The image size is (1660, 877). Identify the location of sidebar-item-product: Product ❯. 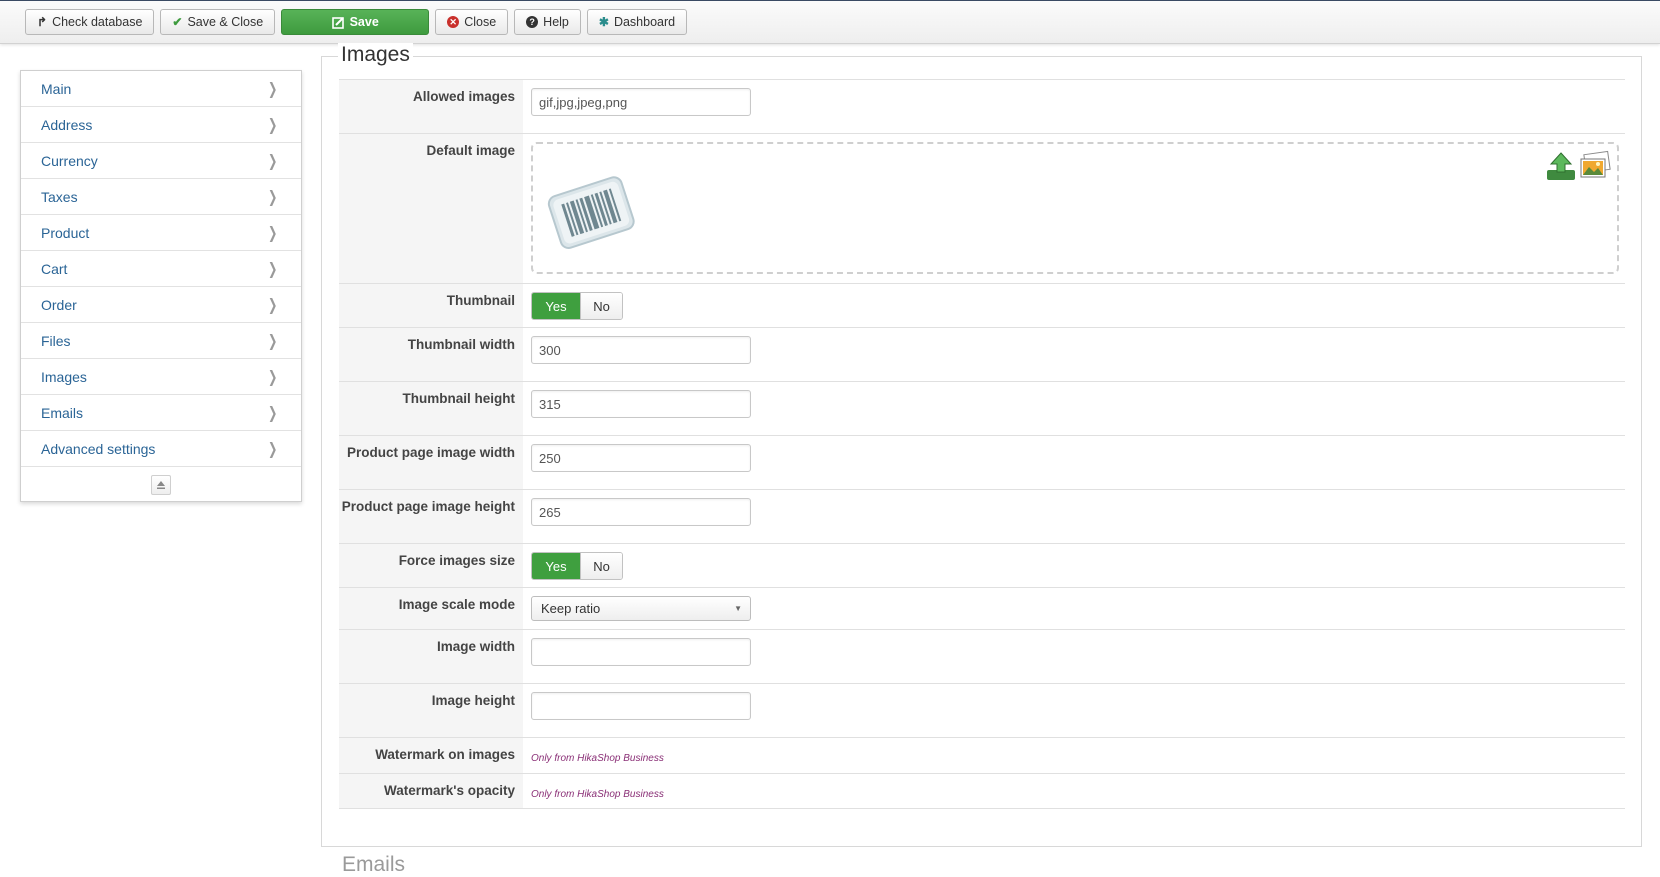
(161, 233).